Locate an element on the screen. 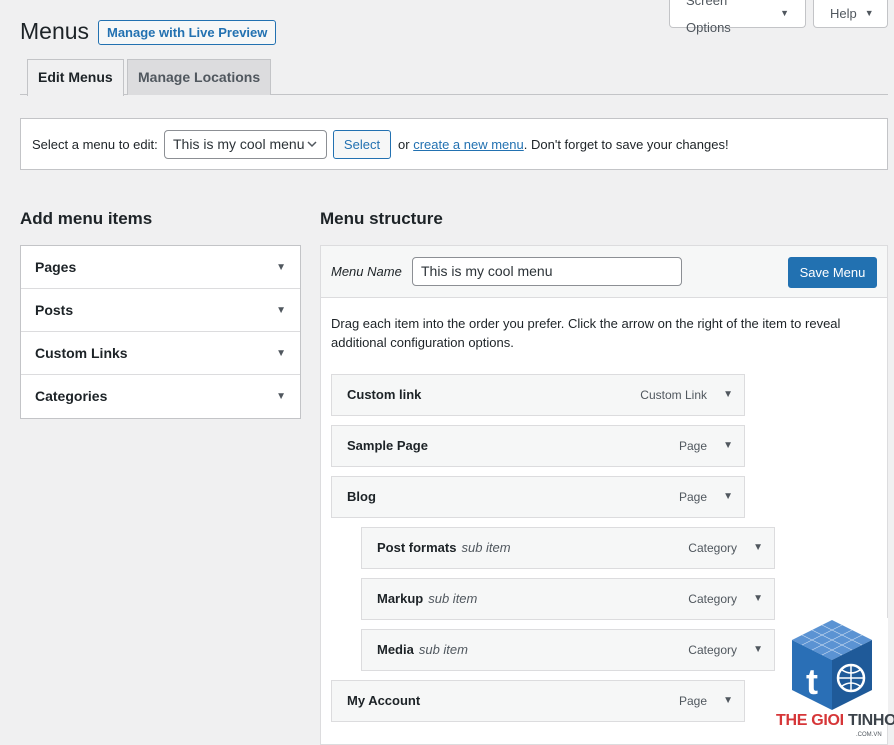 This screenshot has width=894, height=745. accordion-posts: Posts ▼ is located at coordinates (160, 310).